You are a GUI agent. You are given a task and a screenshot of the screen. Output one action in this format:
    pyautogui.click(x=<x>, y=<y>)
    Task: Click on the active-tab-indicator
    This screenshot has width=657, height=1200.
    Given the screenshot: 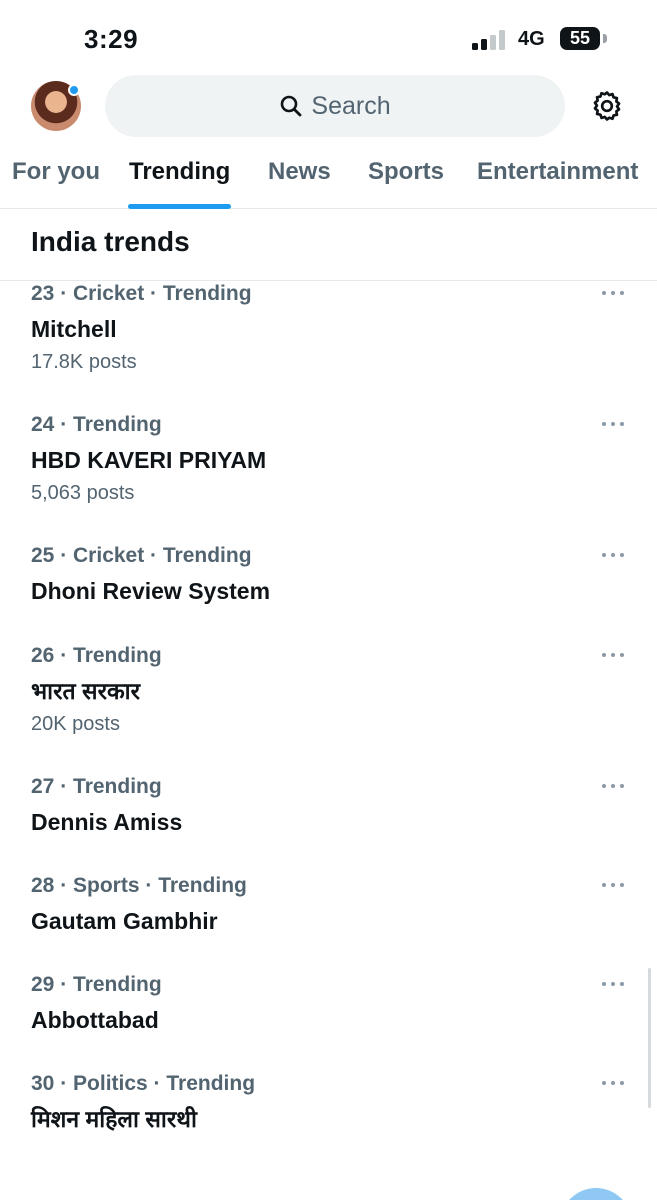 What is the action you would take?
    pyautogui.click(x=179, y=206)
    